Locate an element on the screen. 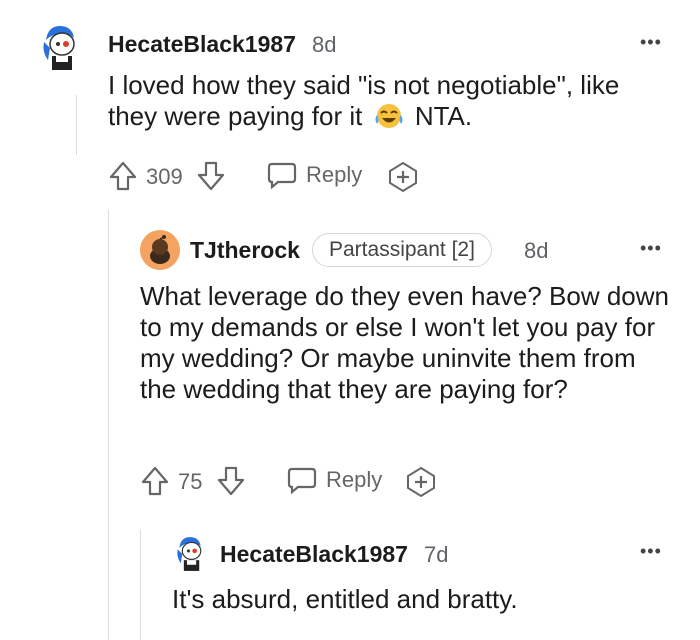  comment-body: It's absurd, entitled and bratty. is located at coordinates (345, 599).